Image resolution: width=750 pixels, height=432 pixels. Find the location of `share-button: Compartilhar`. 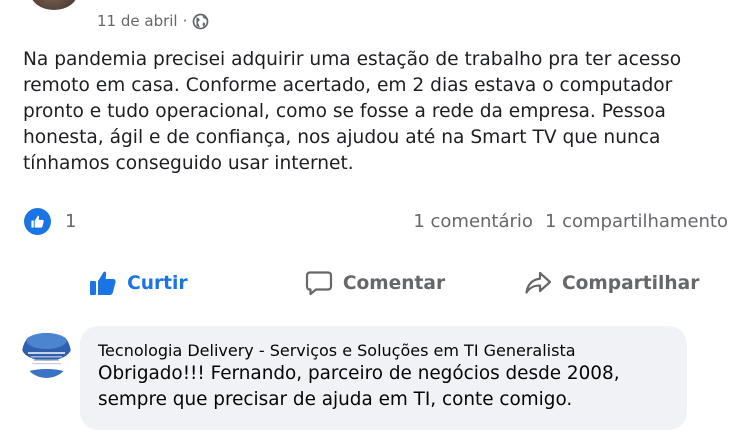

share-button: Compartilhar is located at coordinates (611, 283).